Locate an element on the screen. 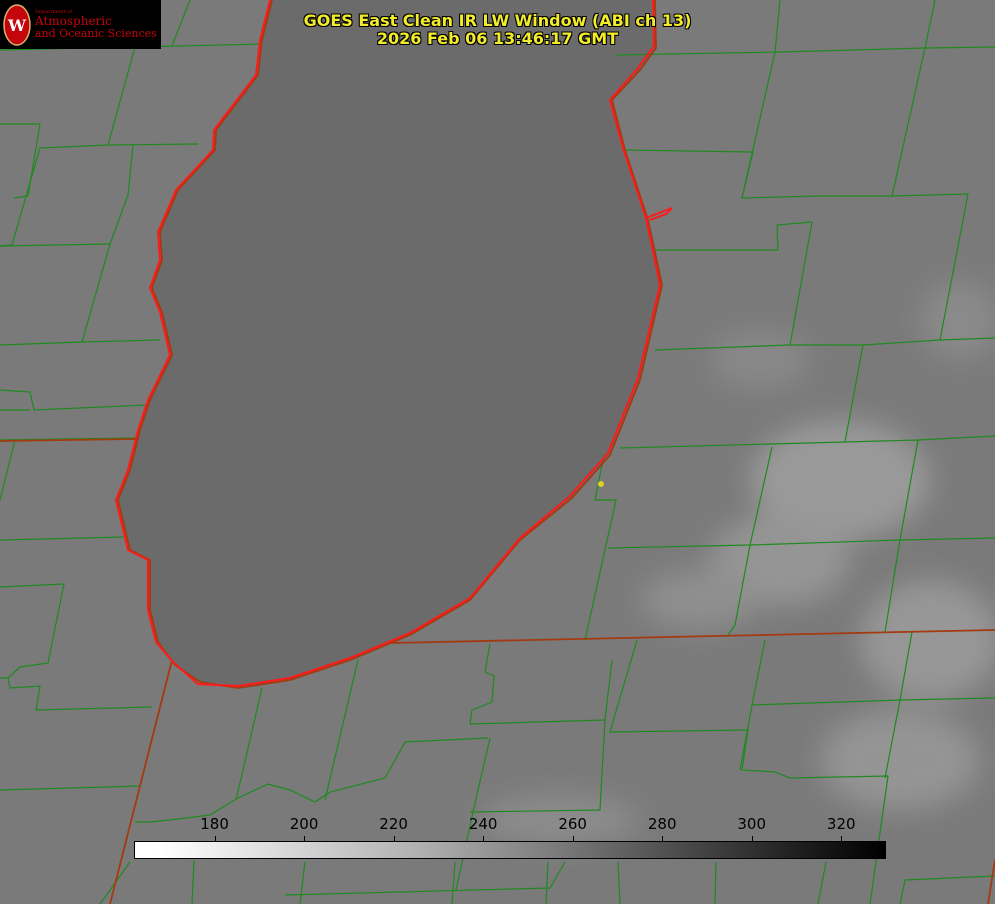 This screenshot has height=904, width=995. colorbar-tick-label: 200 is located at coordinates (304, 824).